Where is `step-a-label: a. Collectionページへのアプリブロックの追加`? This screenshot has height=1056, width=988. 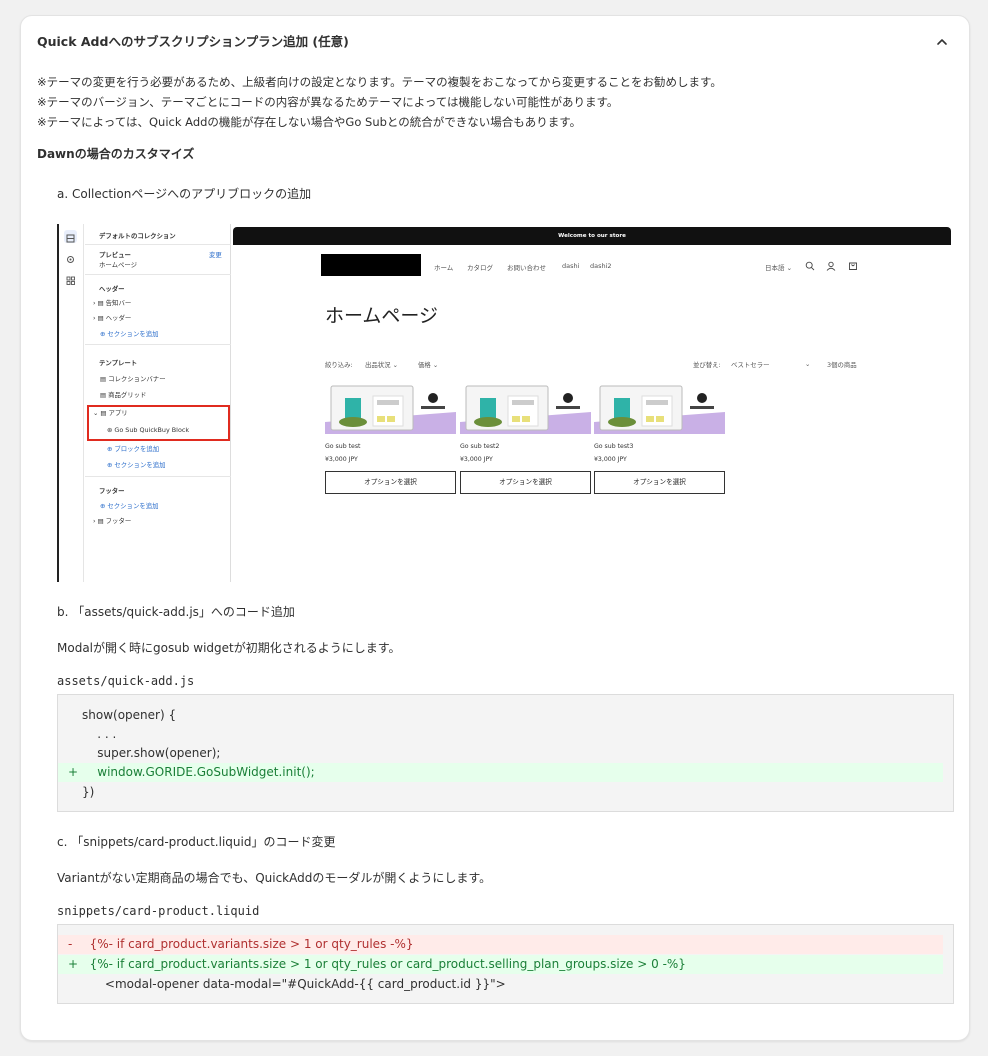
step-a-label: a. Collectionページへのアプリブロックの追加 is located at coordinates (184, 194).